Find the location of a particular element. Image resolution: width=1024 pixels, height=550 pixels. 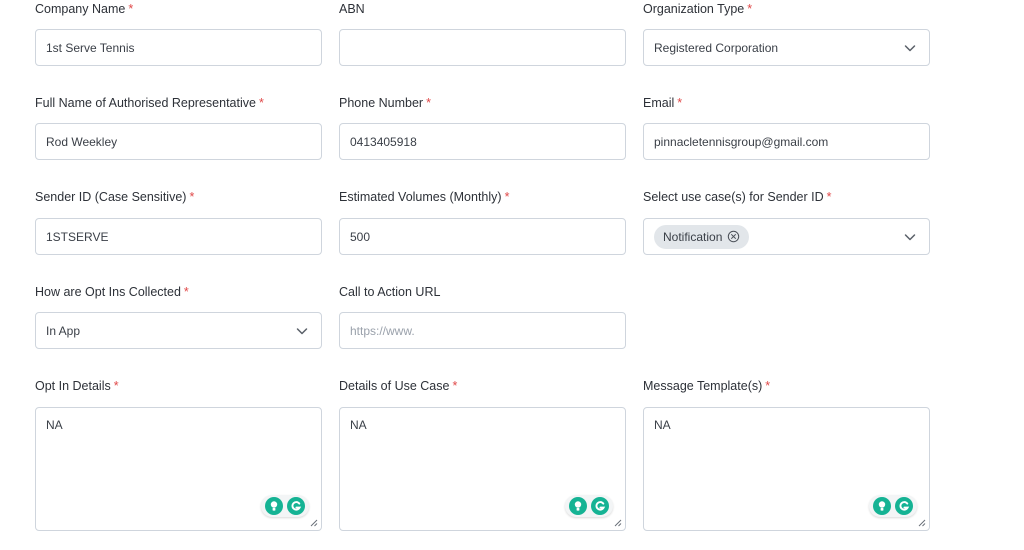

authorised-rep-input: Rod Weekley is located at coordinates (178, 141).